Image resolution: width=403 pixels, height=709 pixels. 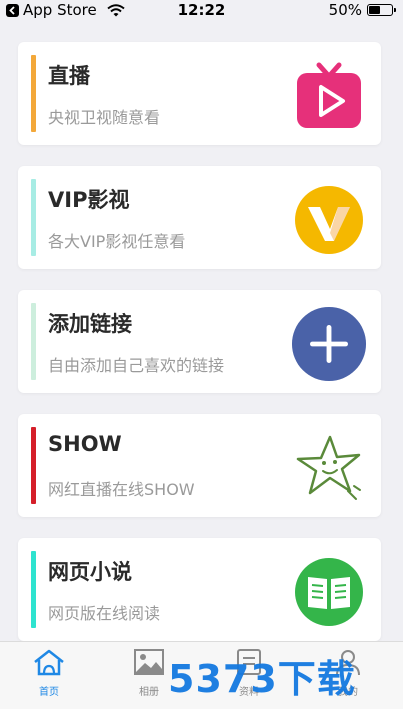 I want to click on star-face-icon, so click(x=329, y=468).